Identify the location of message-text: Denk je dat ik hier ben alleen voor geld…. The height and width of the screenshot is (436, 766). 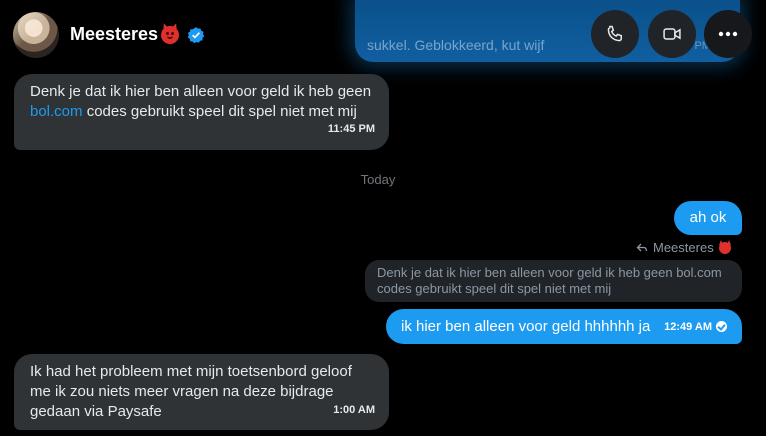
(201, 91).